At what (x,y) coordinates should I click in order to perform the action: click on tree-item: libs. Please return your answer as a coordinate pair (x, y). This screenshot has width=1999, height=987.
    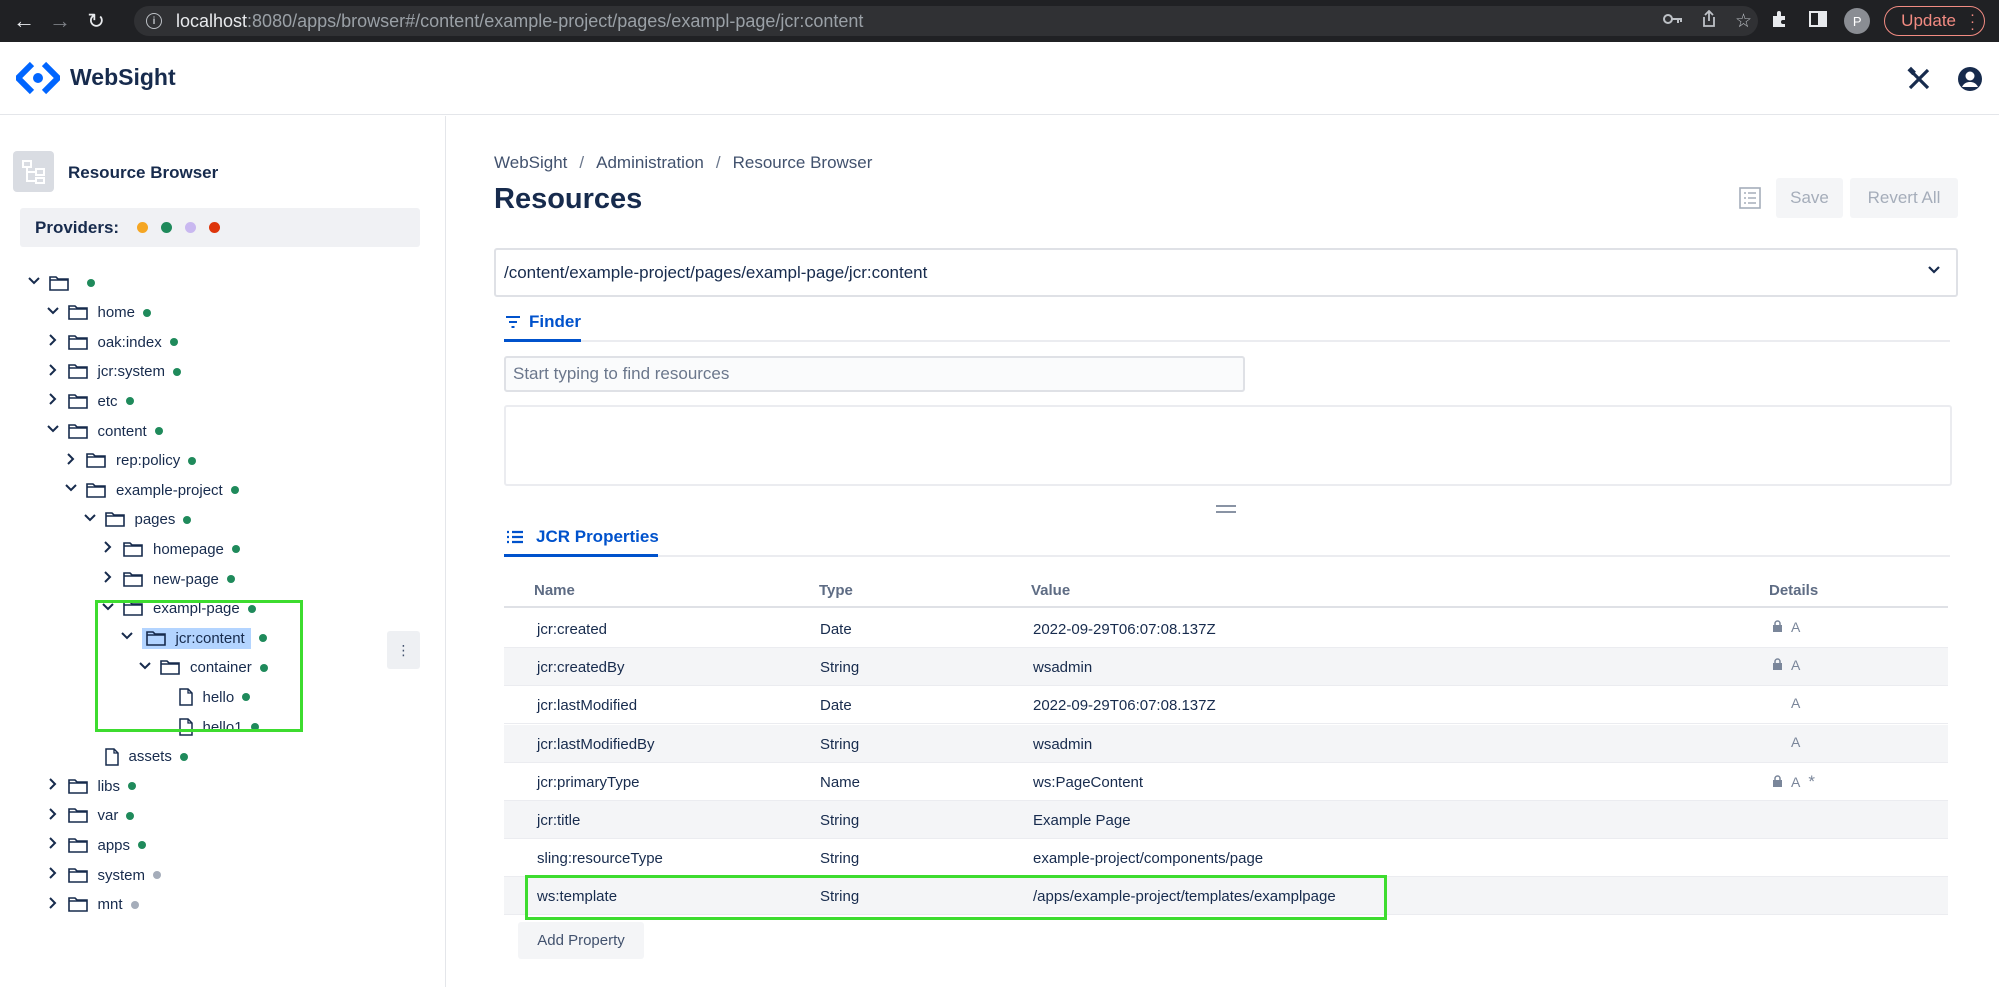
    Looking at the image, I should click on (90, 786).